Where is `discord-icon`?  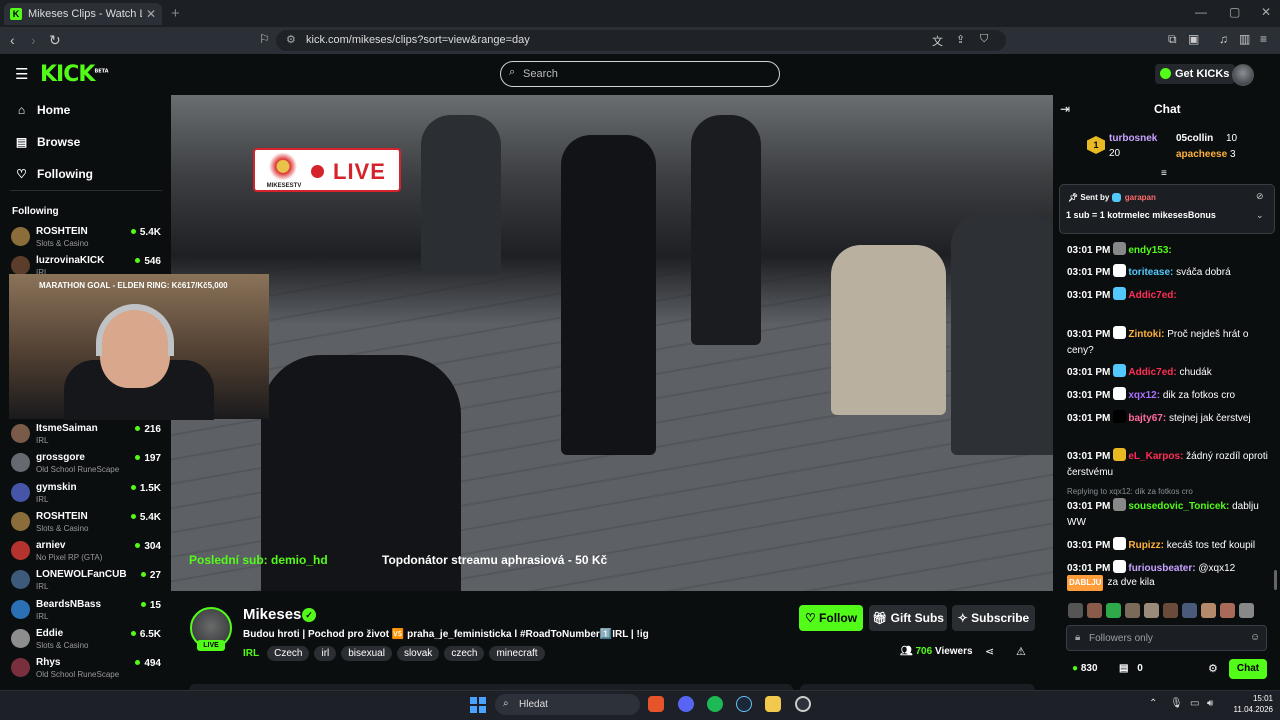 discord-icon is located at coordinates (686, 704).